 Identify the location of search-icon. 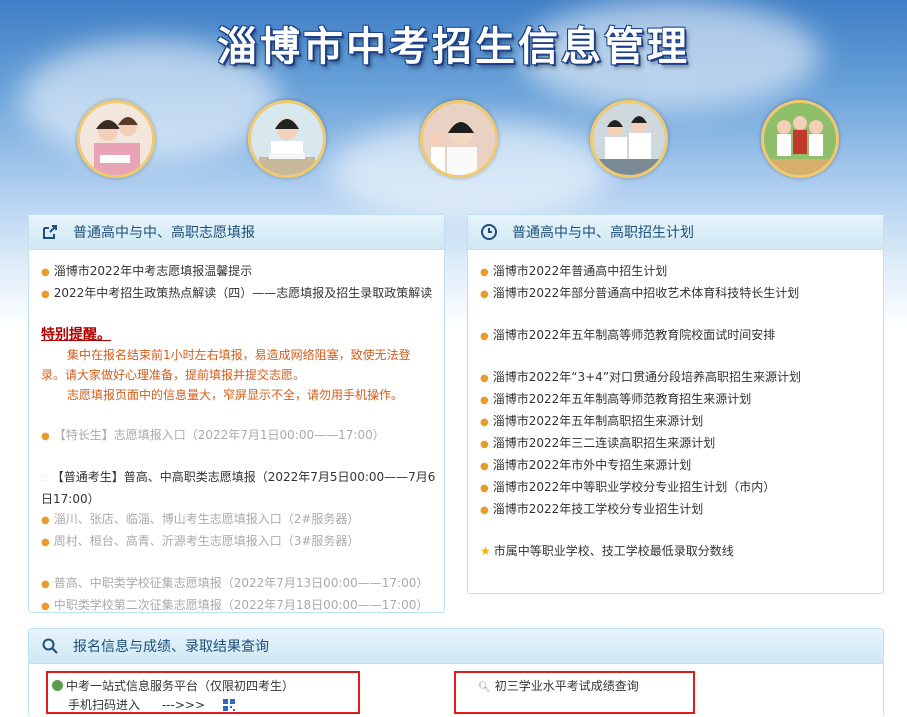
(50, 646).